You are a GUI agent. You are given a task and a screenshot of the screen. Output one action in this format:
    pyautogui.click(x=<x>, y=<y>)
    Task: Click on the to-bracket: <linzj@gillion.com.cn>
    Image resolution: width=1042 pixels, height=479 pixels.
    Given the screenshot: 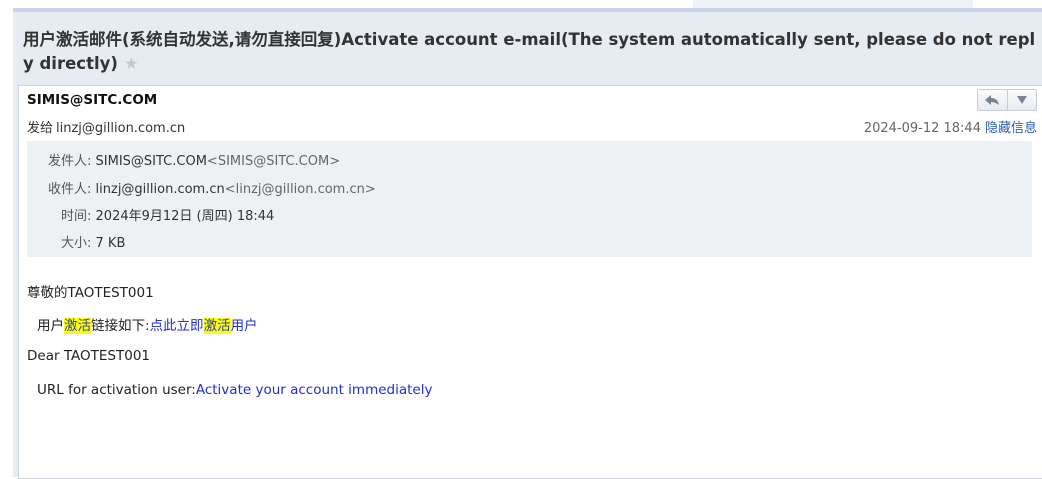 What is the action you would take?
    pyautogui.click(x=300, y=189)
    